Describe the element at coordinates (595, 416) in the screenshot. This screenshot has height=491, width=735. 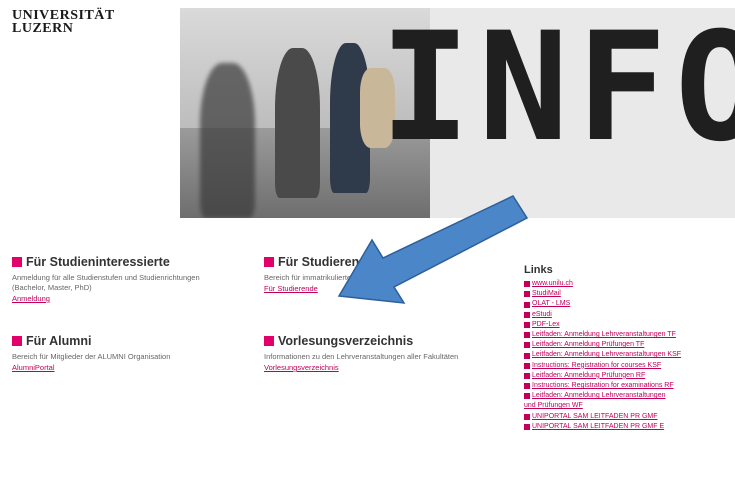
I see `link-label: UNIPORTAL SAM LEITFADEN PR GMF` at that location.